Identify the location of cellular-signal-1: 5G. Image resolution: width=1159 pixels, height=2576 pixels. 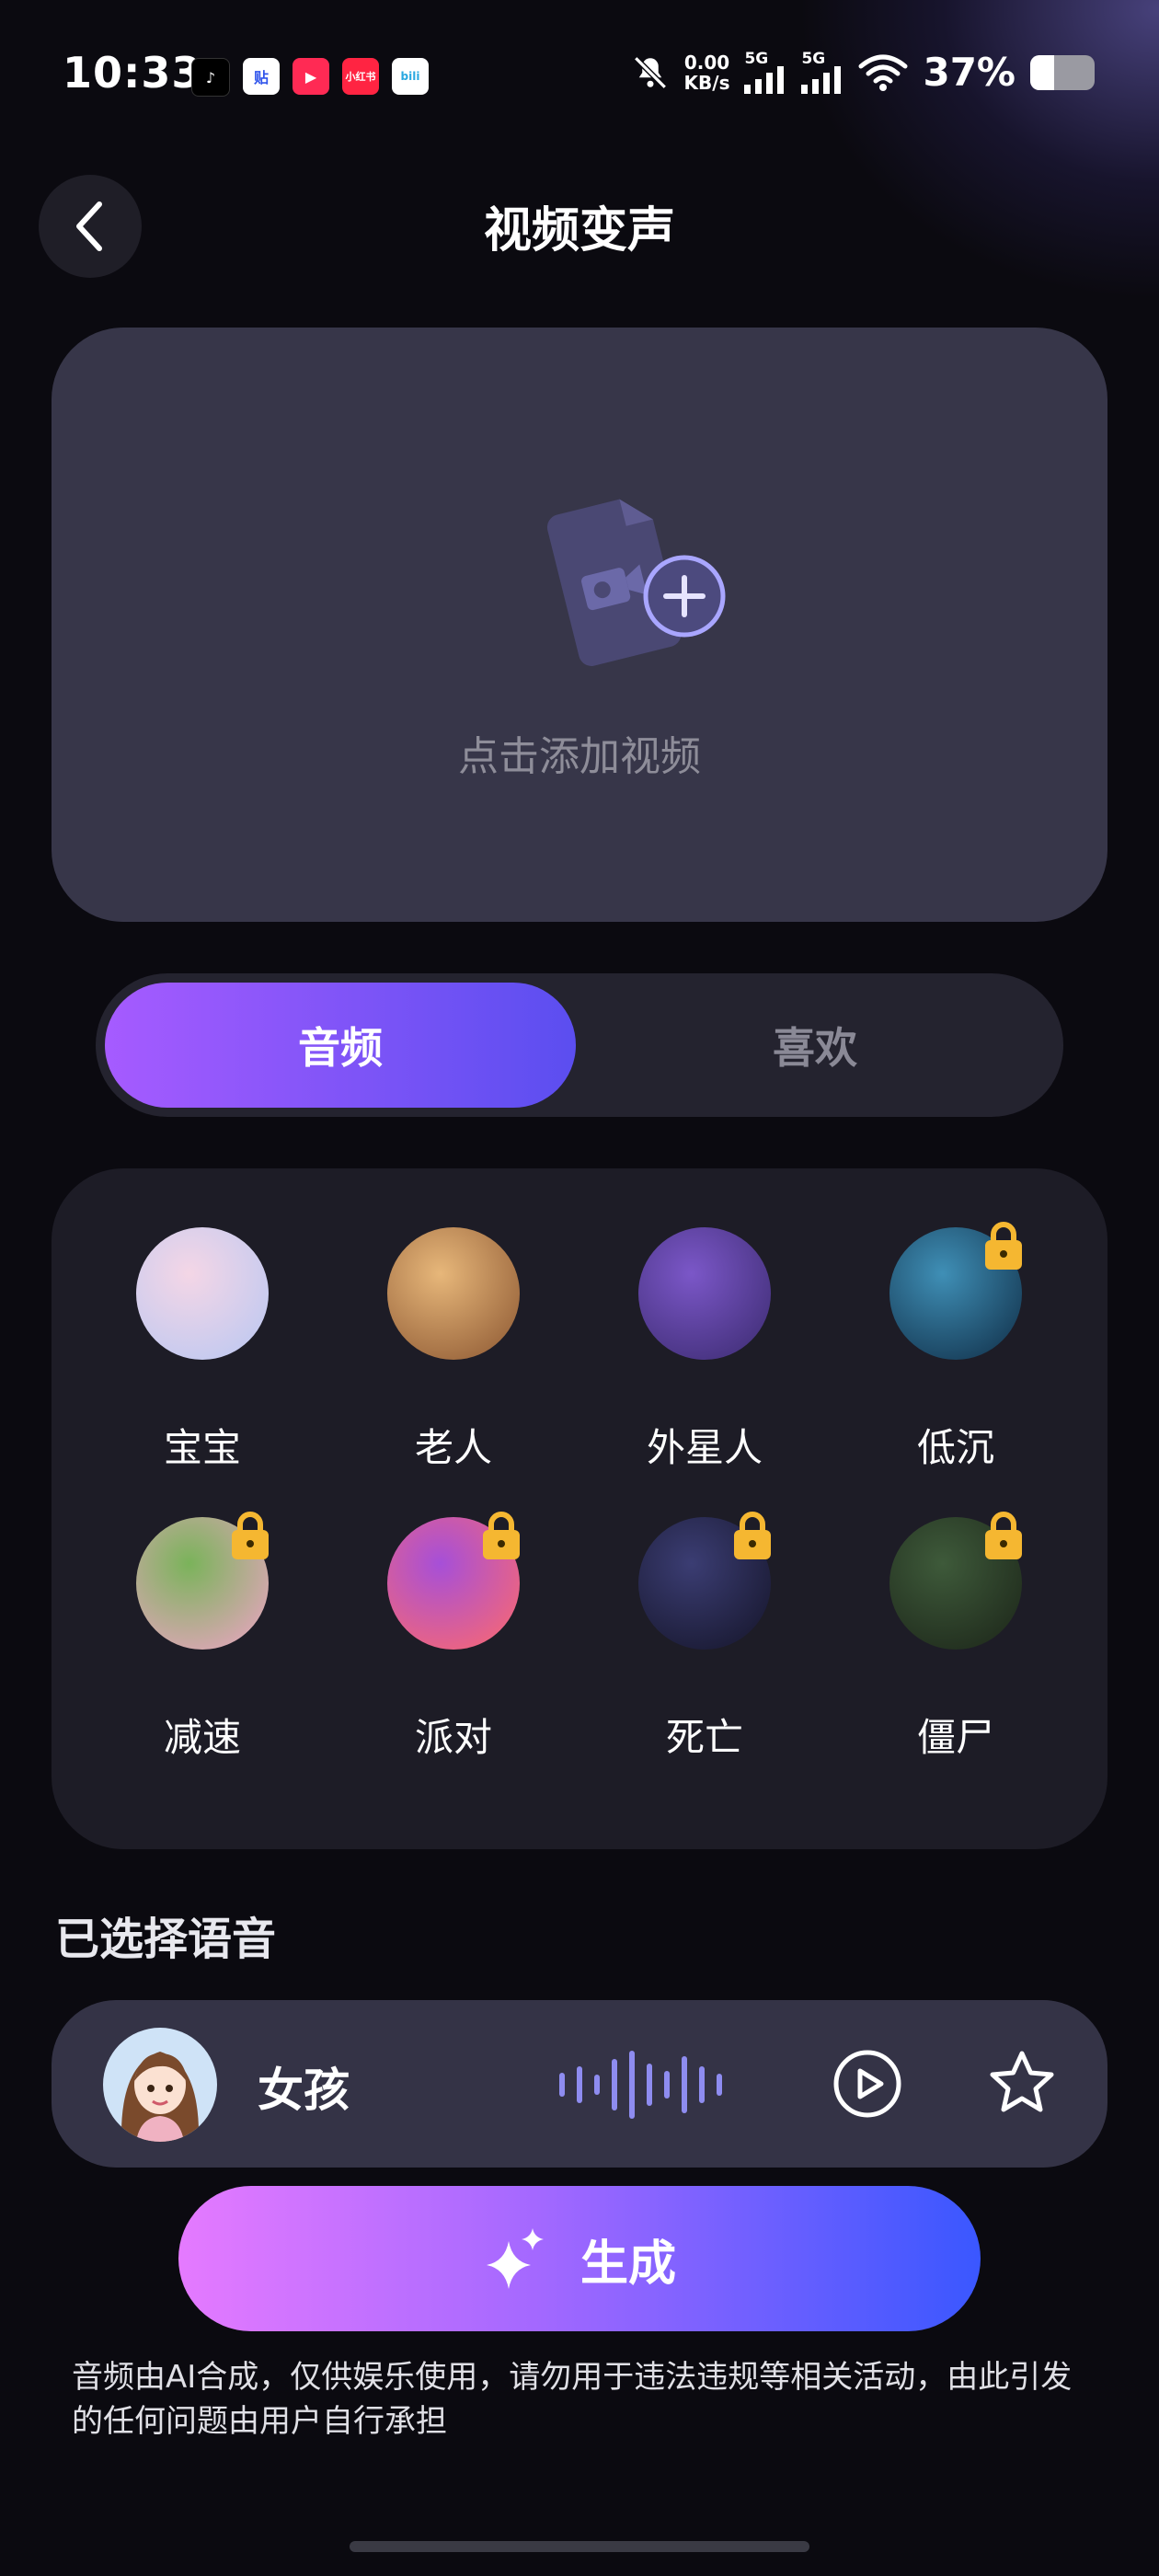
(765, 71).